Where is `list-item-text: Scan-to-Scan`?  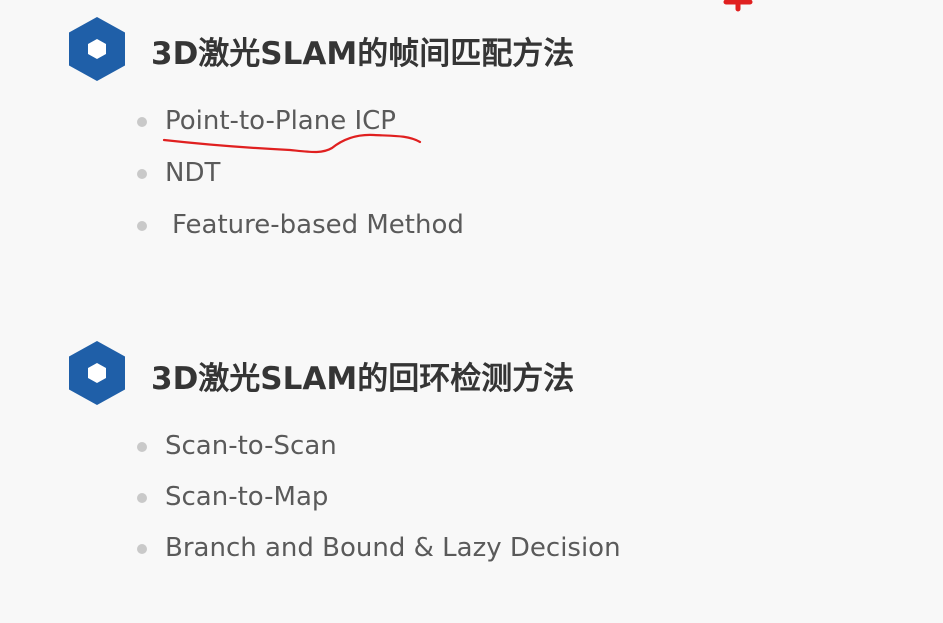 list-item-text: Scan-to-Scan is located at coordinates (251, 446).